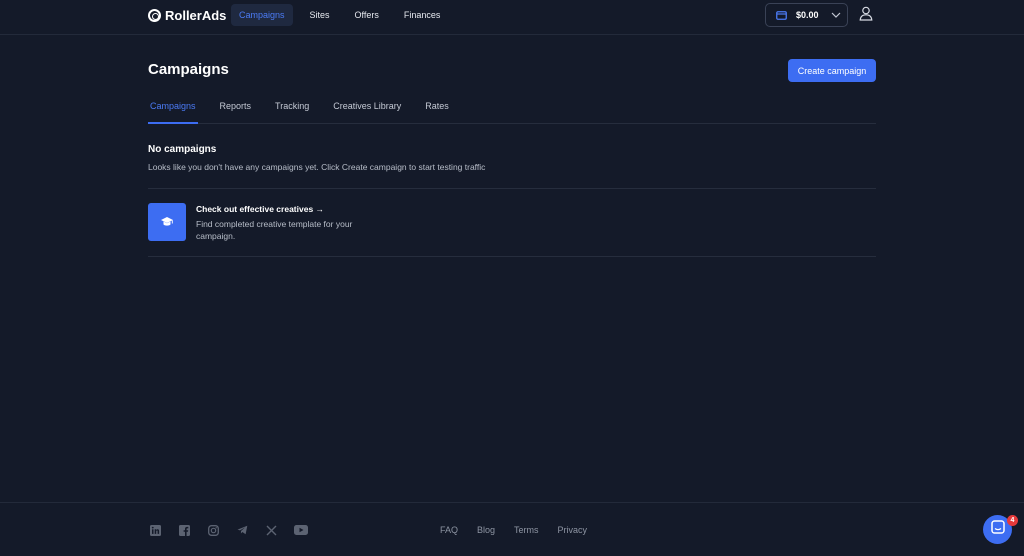  What do you see at coordinates (781, 15) in the screenshot?
I see `wallet-icon` at bounding box center [781, 15].